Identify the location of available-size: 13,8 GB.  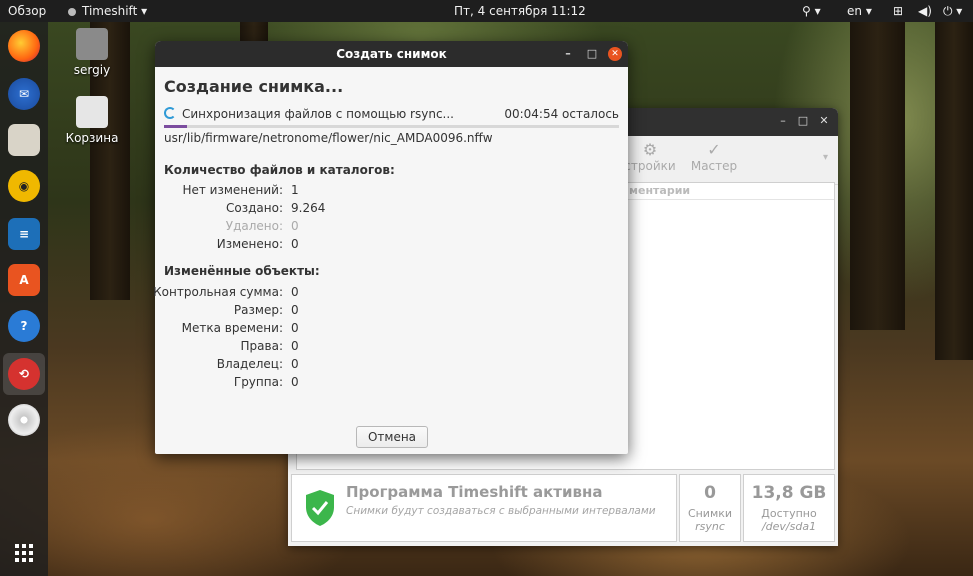
(789, 493).